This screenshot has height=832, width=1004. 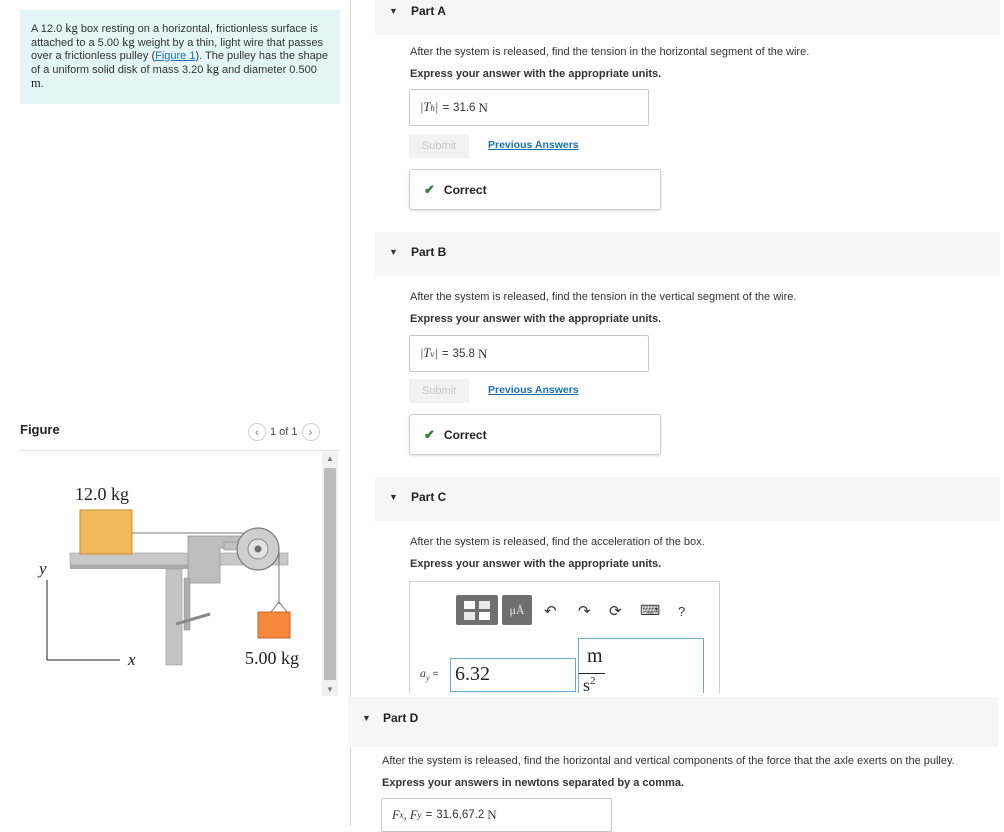 What do you see at coordinates (174, 617) in the screenshot?
I see `table-leg` at bounding box center [174, 617].